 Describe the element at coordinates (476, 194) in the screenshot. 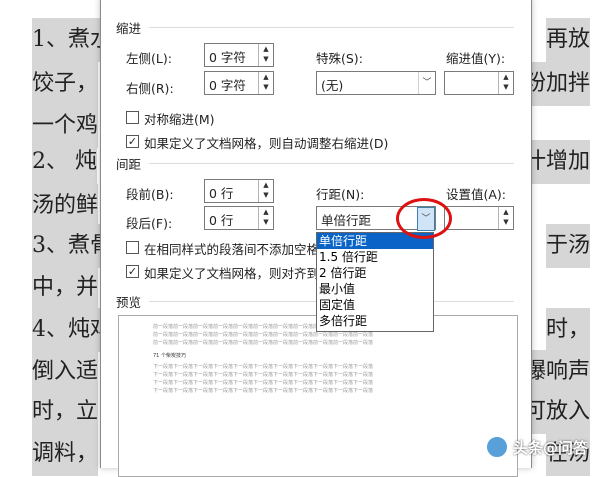

I see `setting-label: 设置值(A):` at that location.